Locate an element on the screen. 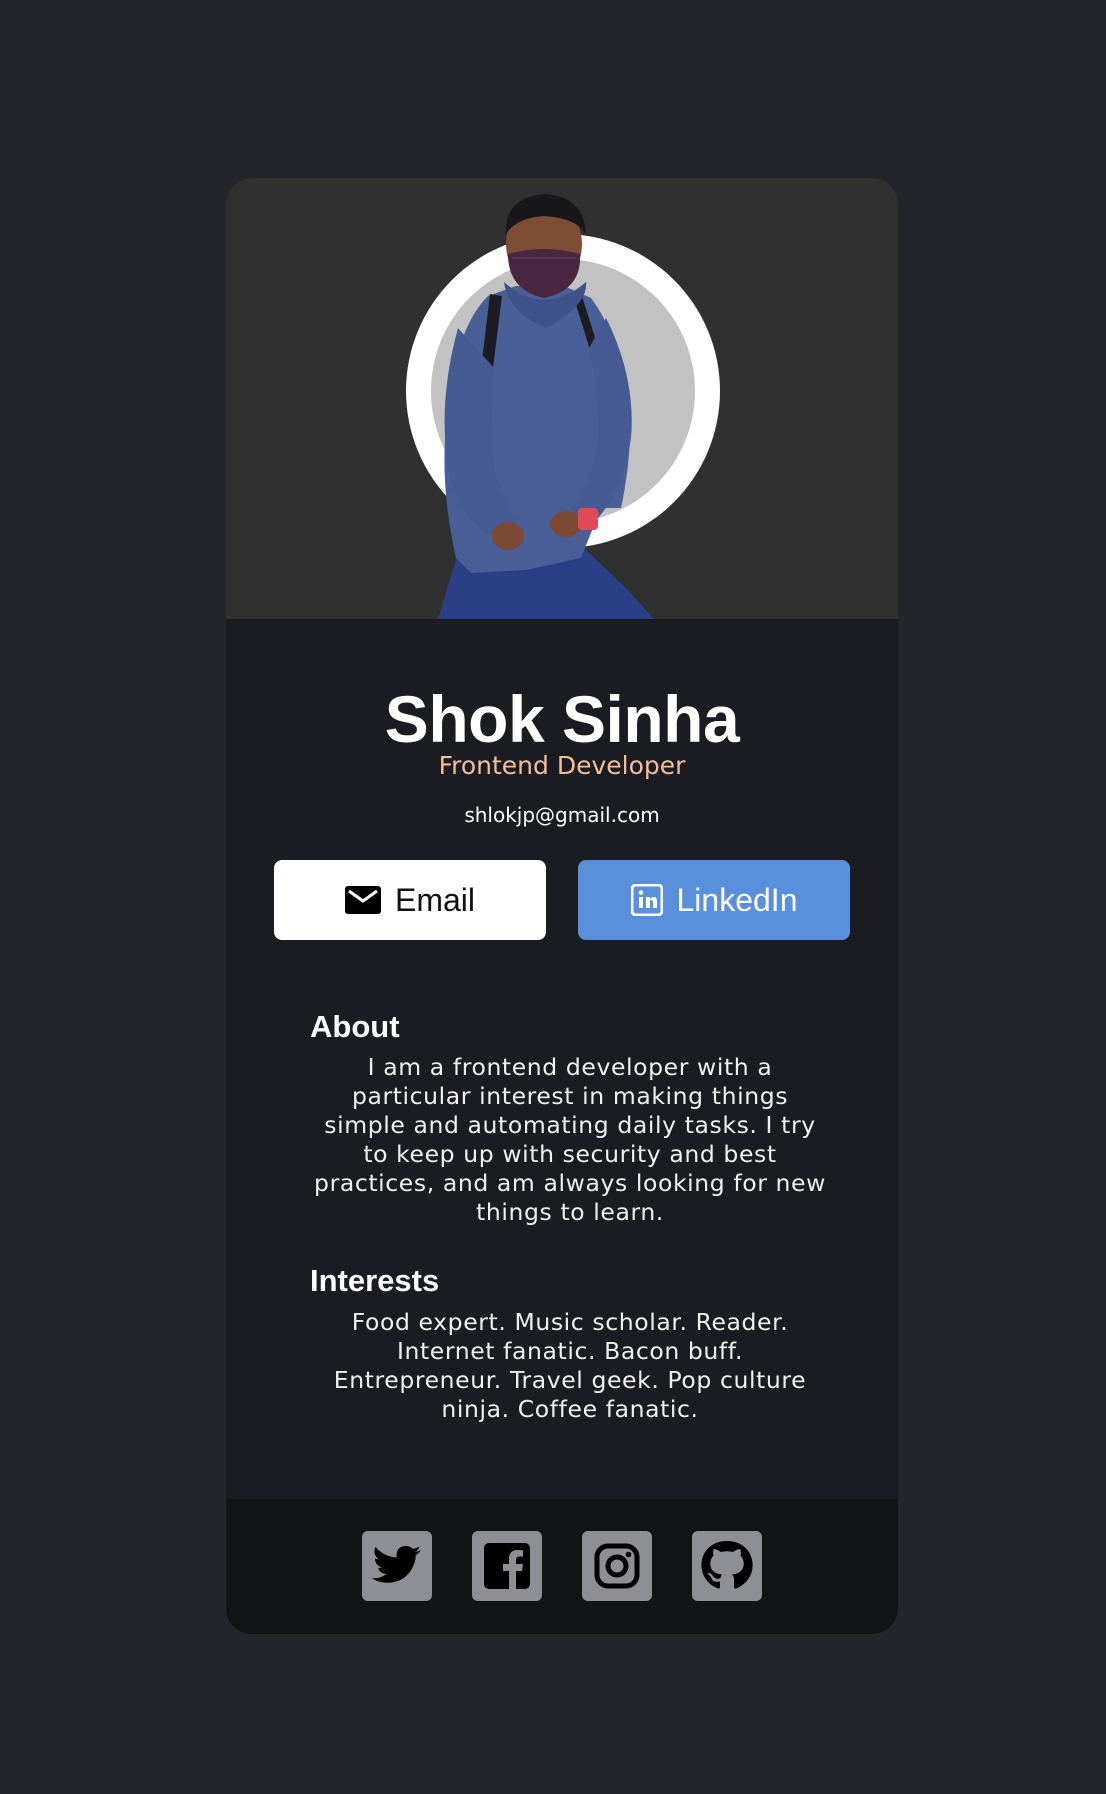 Image resolution: width=1106 pixels, height=1794 pixels. instagram-icon is located at coordinates (617, 1566).